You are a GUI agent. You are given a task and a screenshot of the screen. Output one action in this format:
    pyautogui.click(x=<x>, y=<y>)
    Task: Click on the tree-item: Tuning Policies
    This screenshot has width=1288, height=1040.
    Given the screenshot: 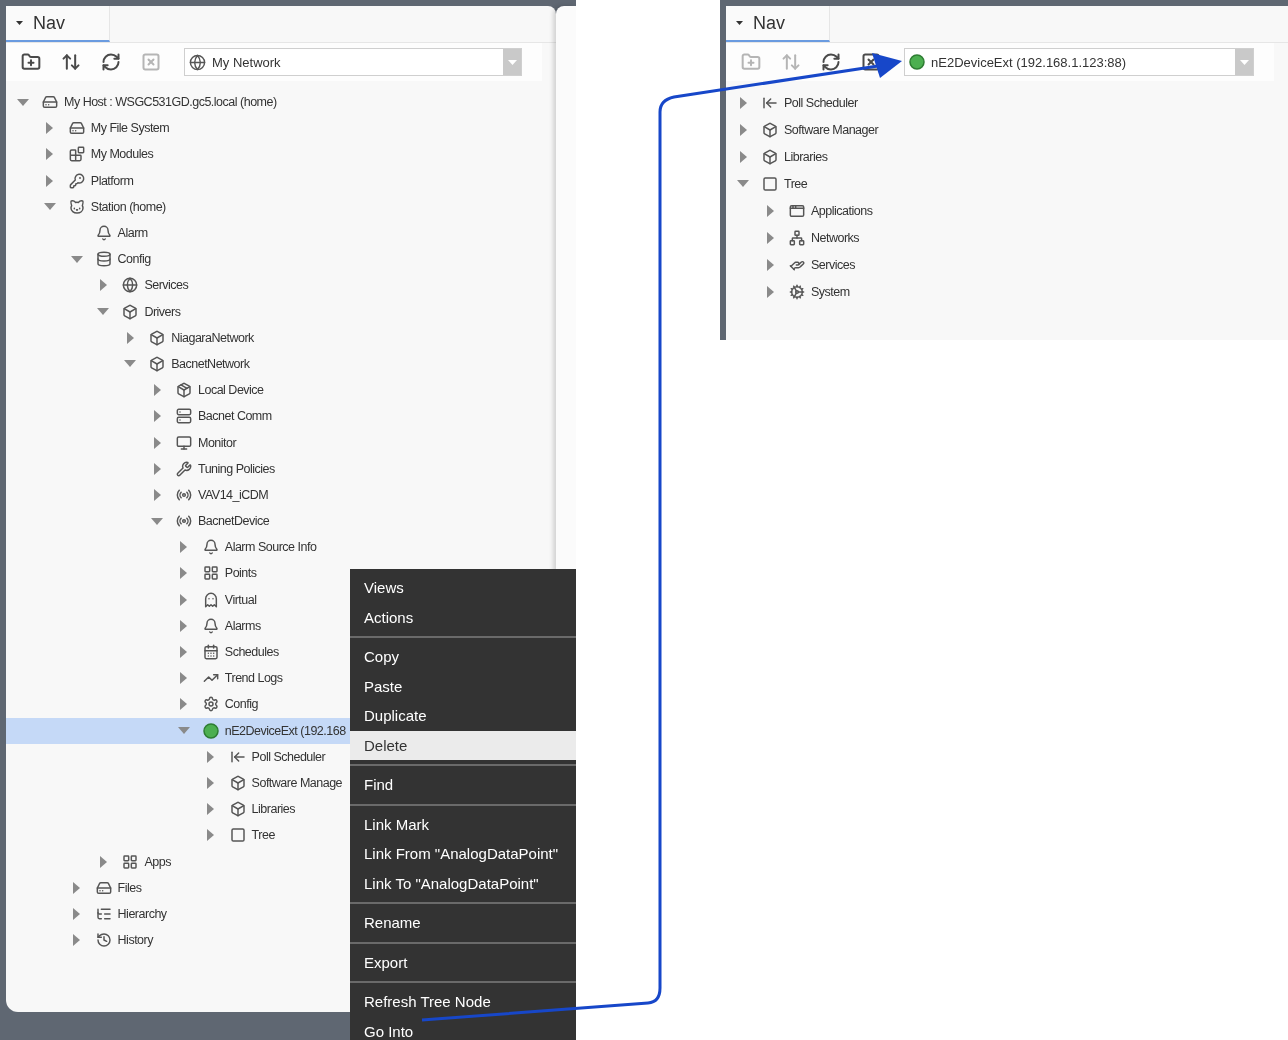 What is the action you would take?
    pyautogui.click(x=281, y=468)
    